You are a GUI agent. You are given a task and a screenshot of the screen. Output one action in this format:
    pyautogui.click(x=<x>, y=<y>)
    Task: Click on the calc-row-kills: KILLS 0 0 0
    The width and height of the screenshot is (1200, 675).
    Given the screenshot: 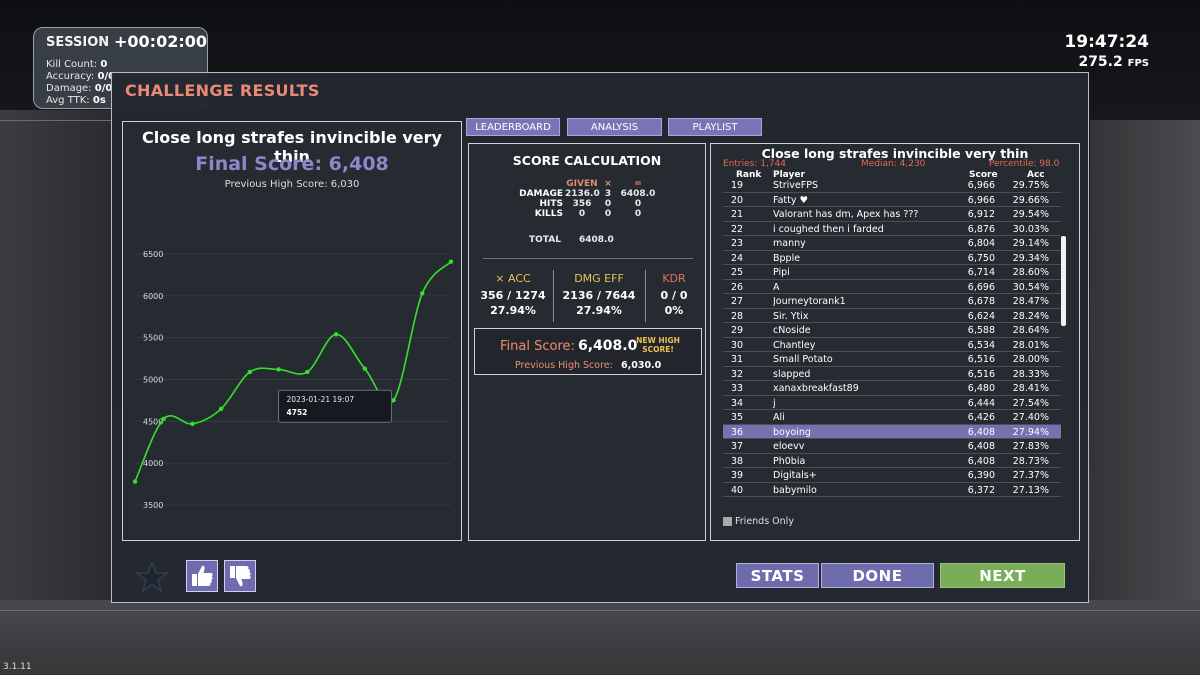 What is the action you would take?
    pyautogui.click(x=586, y=214)
    